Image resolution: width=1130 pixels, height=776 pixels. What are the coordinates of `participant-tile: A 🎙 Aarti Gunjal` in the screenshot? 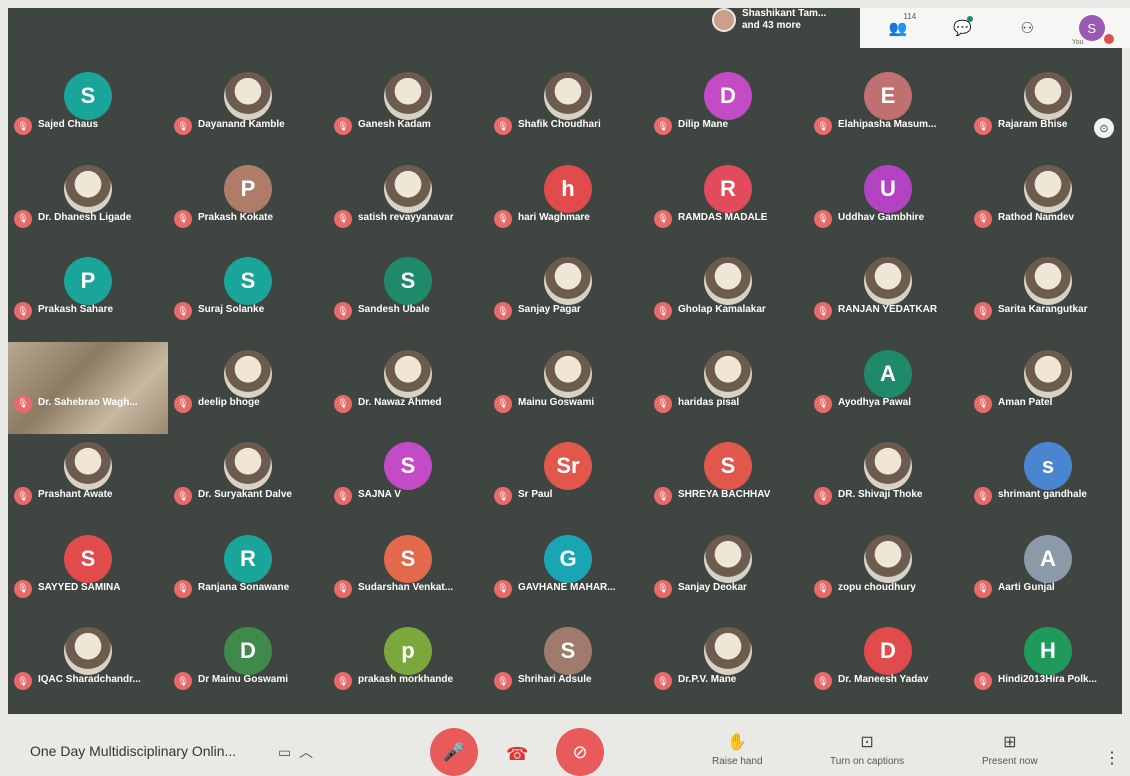 It's located at (1048, 573).